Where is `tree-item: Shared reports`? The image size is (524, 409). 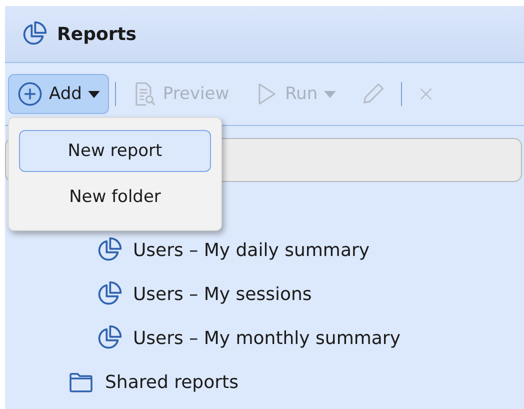
tree-item: Shared reports is located at coordinates (171, 382).